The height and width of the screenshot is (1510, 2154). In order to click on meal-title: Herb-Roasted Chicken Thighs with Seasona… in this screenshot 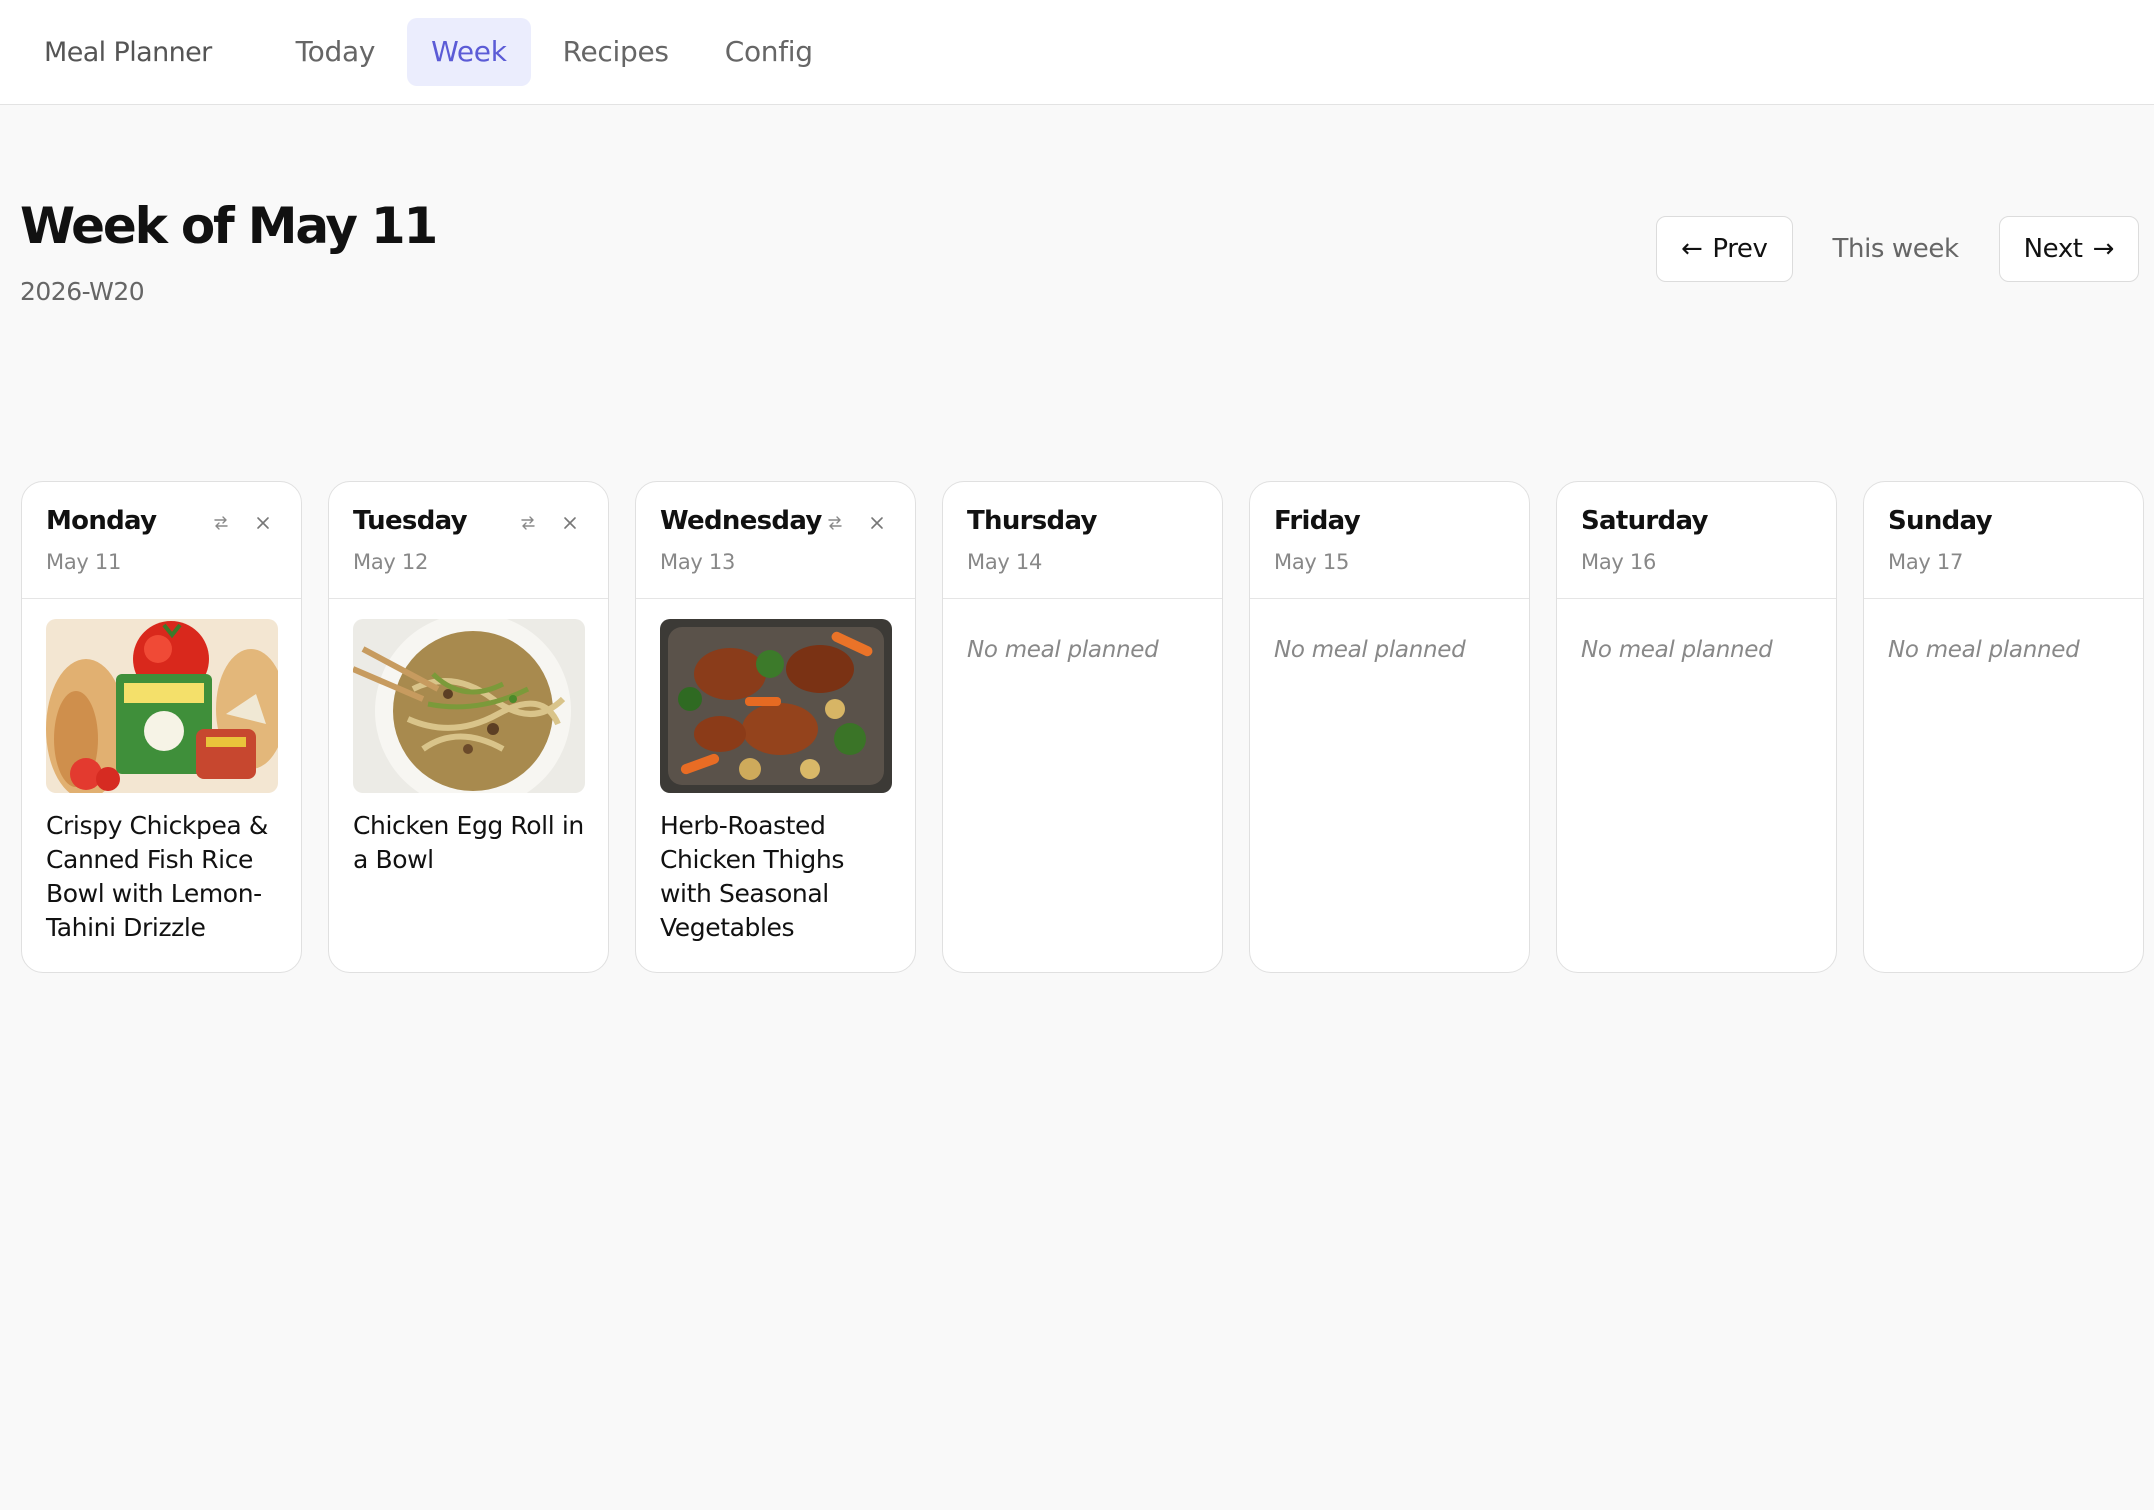, I will do `click(775, 877)`.